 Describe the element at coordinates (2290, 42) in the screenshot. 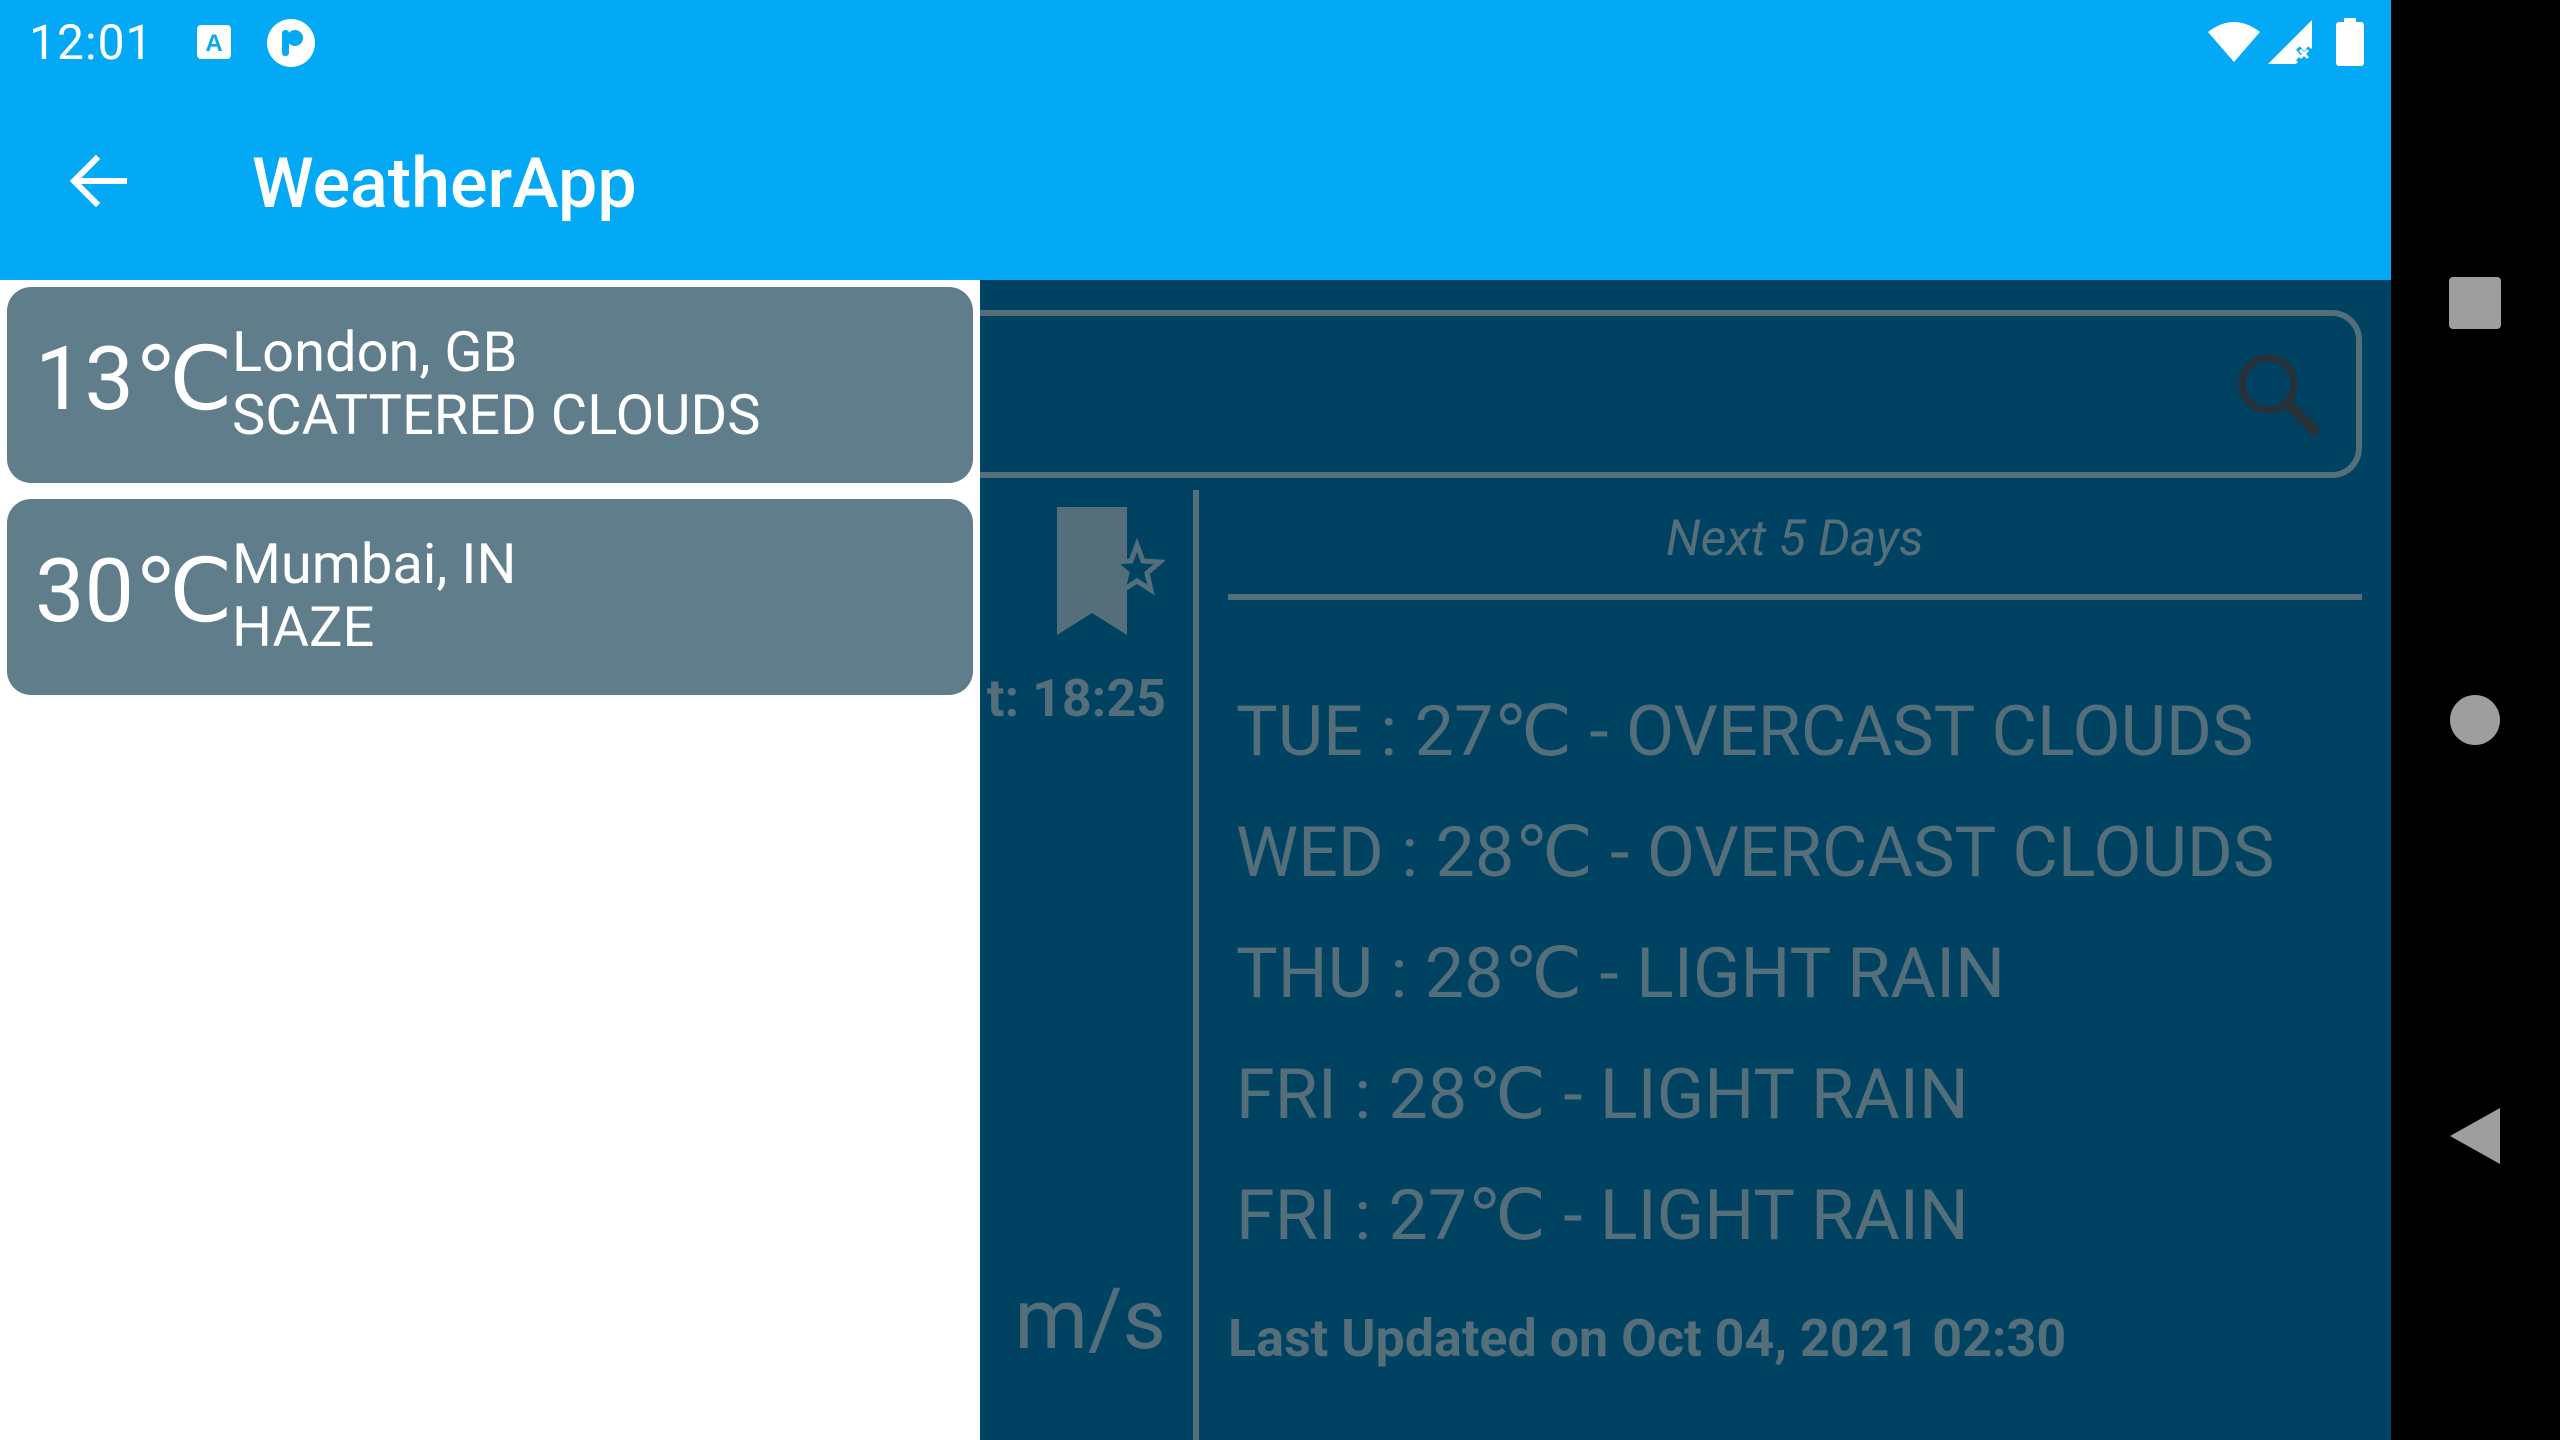

I see `signal-icon` at that location.